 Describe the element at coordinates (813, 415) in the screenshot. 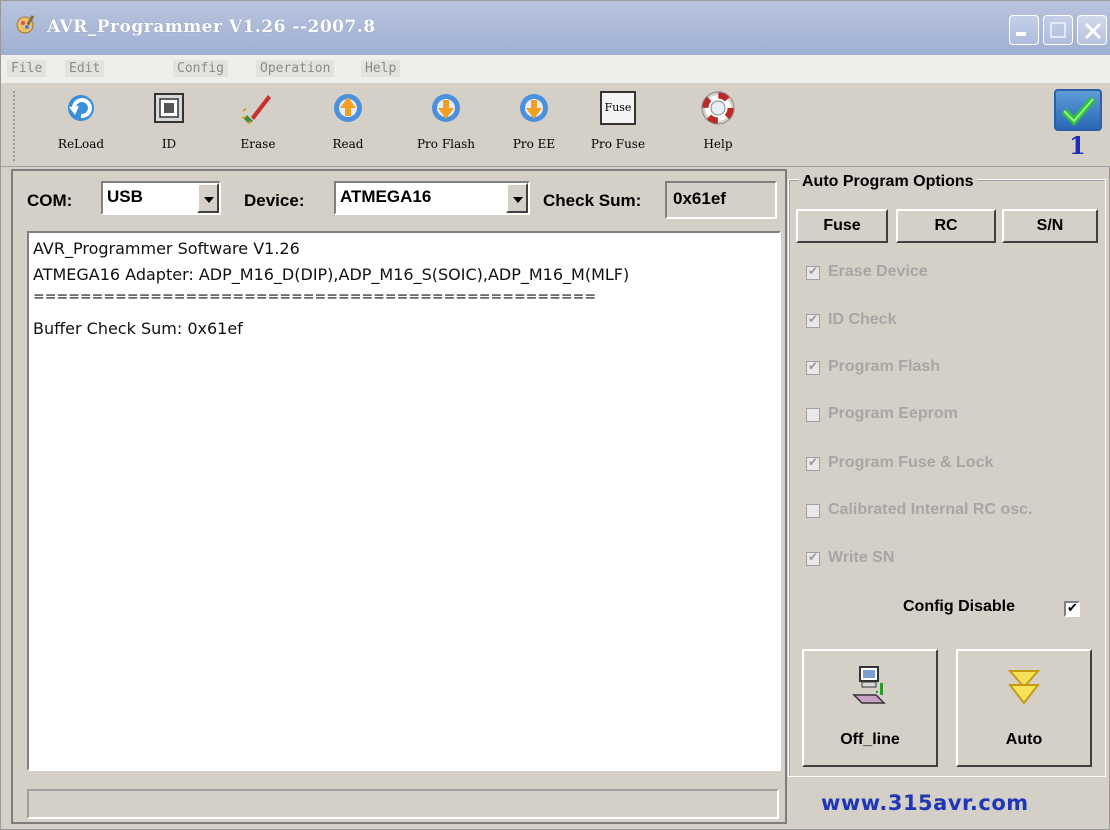

I see `program-eeprom-checkbox` at that location.